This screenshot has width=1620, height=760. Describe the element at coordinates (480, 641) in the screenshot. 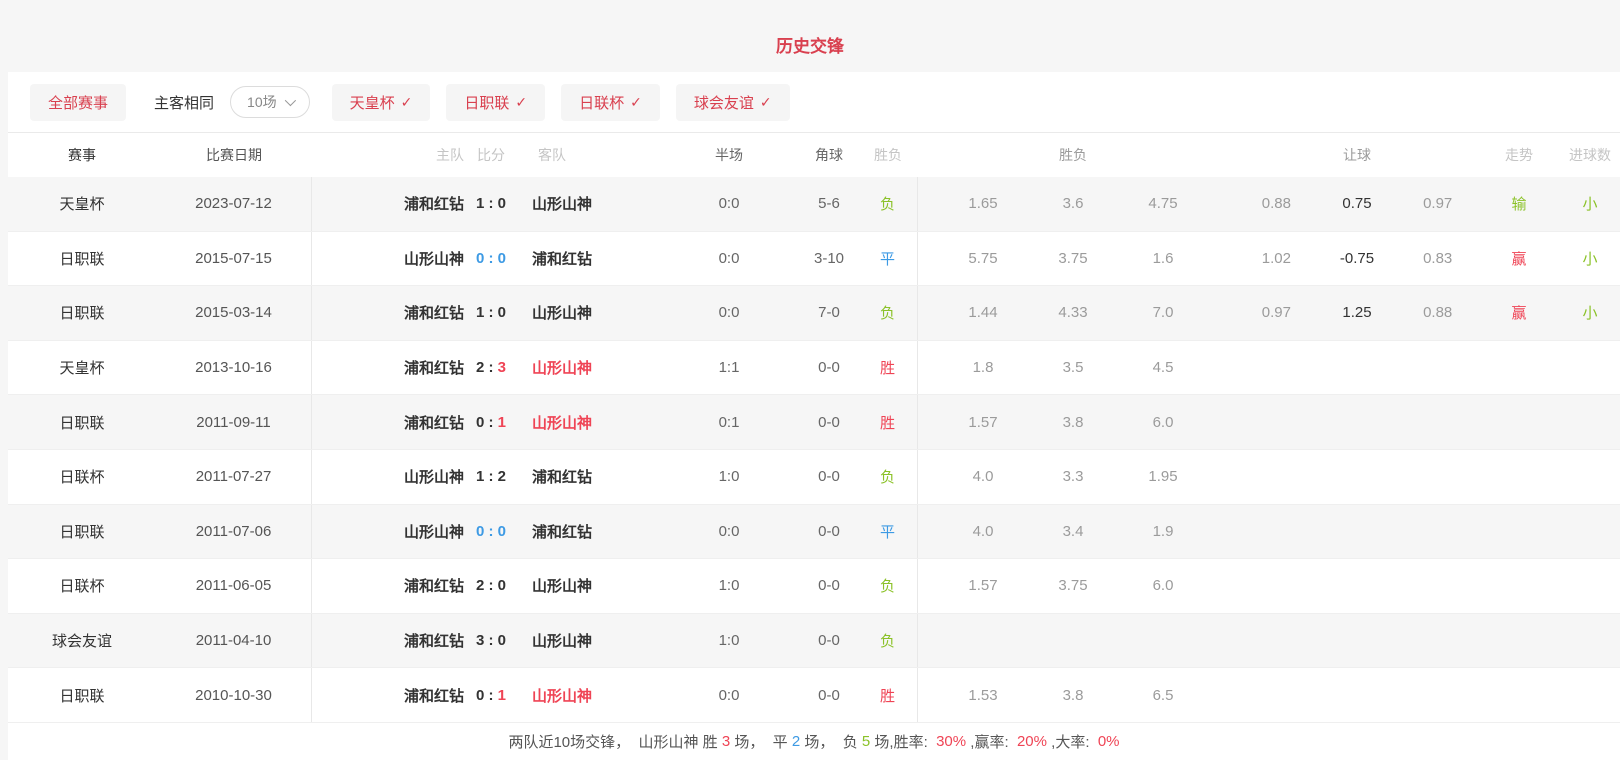

I see `home-score: 3` at that location.